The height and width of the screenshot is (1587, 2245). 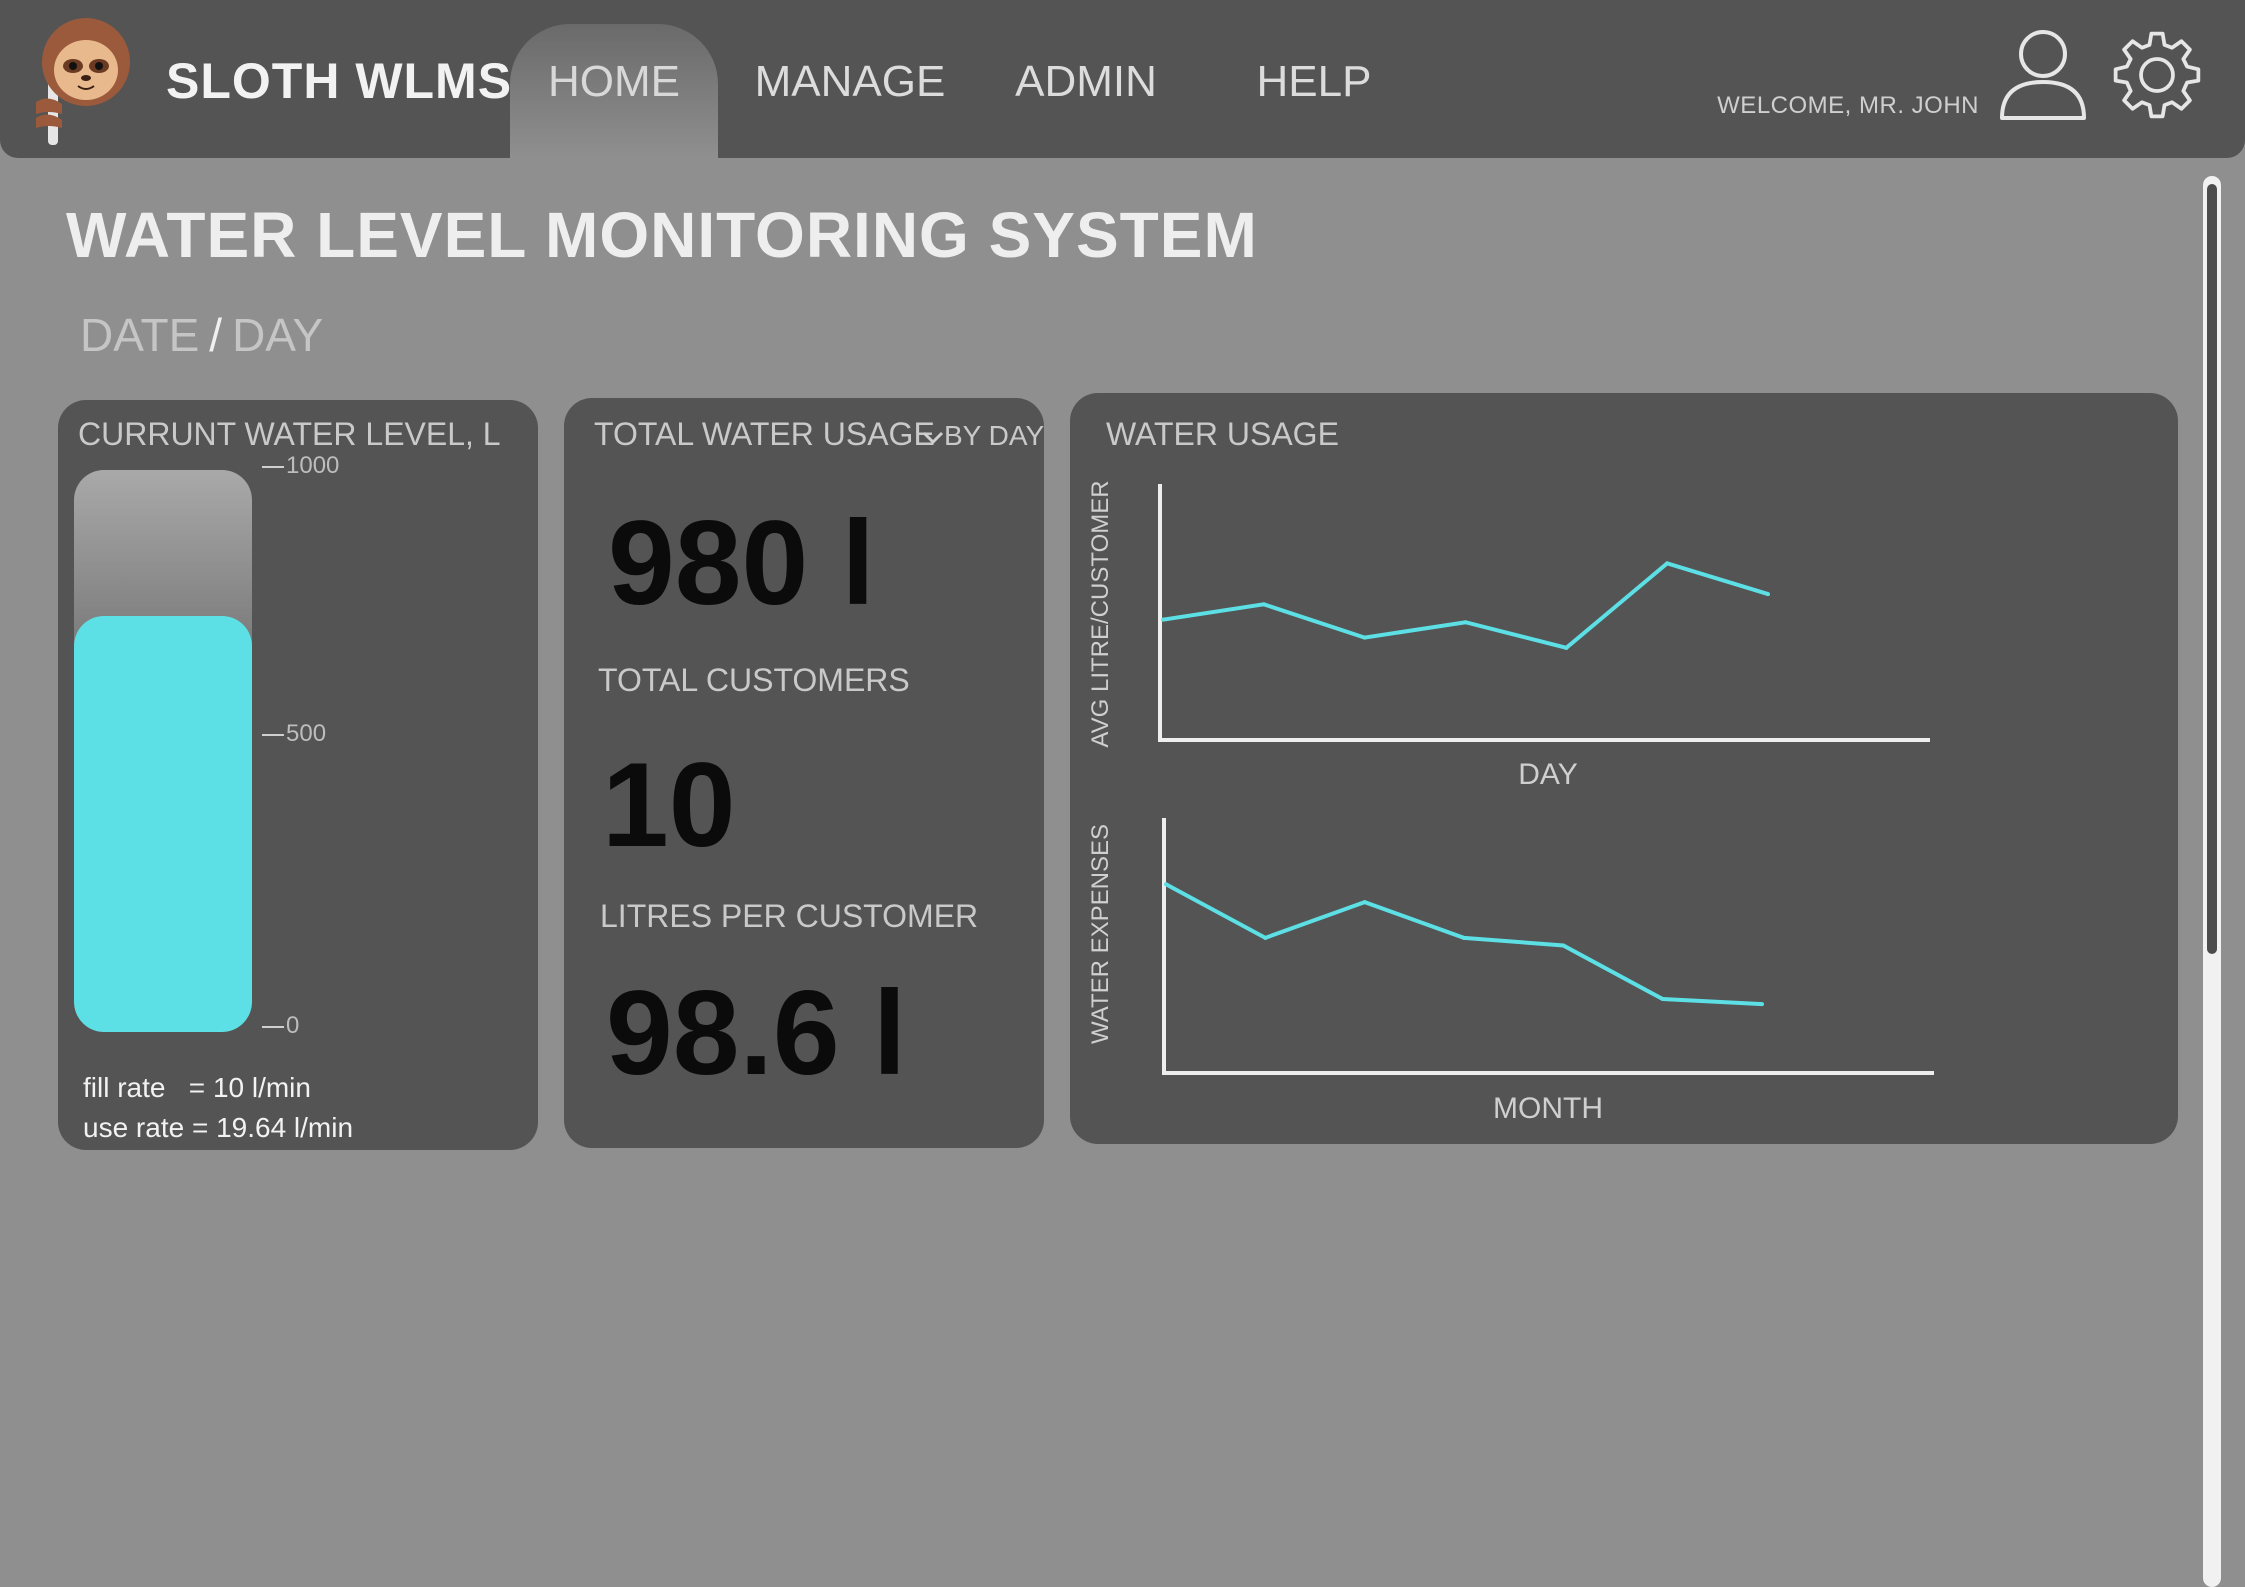 I want to click on daily-usage-series-line, so click(x=1465, y=606).